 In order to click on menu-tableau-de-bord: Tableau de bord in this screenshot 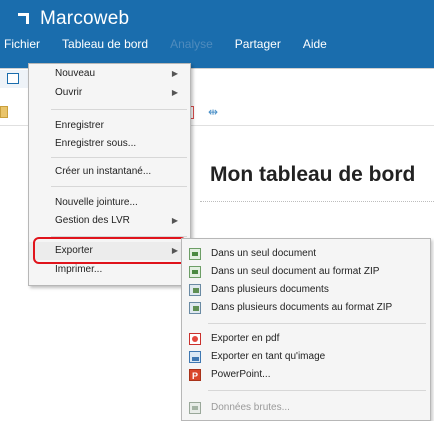, I will do `click(105, 44)`.